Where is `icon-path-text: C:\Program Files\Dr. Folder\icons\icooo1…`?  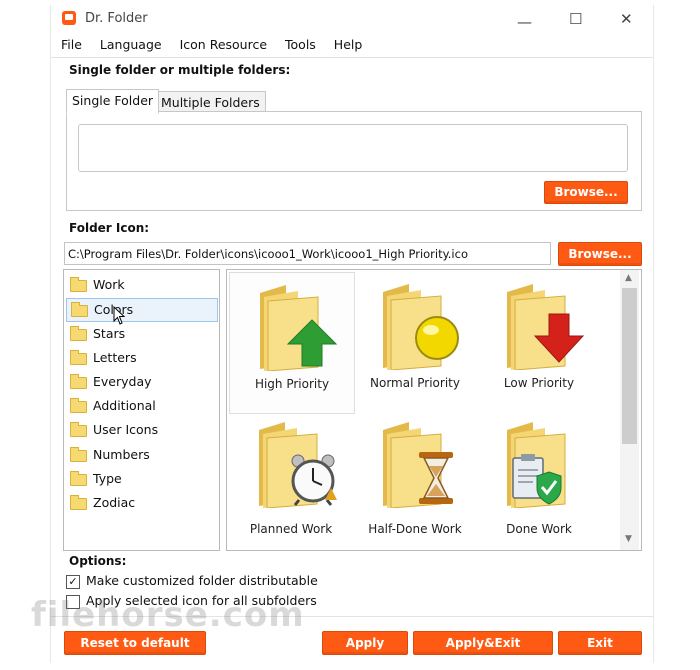
icon-path-text: C:\Program Files\Dr. Folder\icons\icooo1… is located at coordinates (268, 254).